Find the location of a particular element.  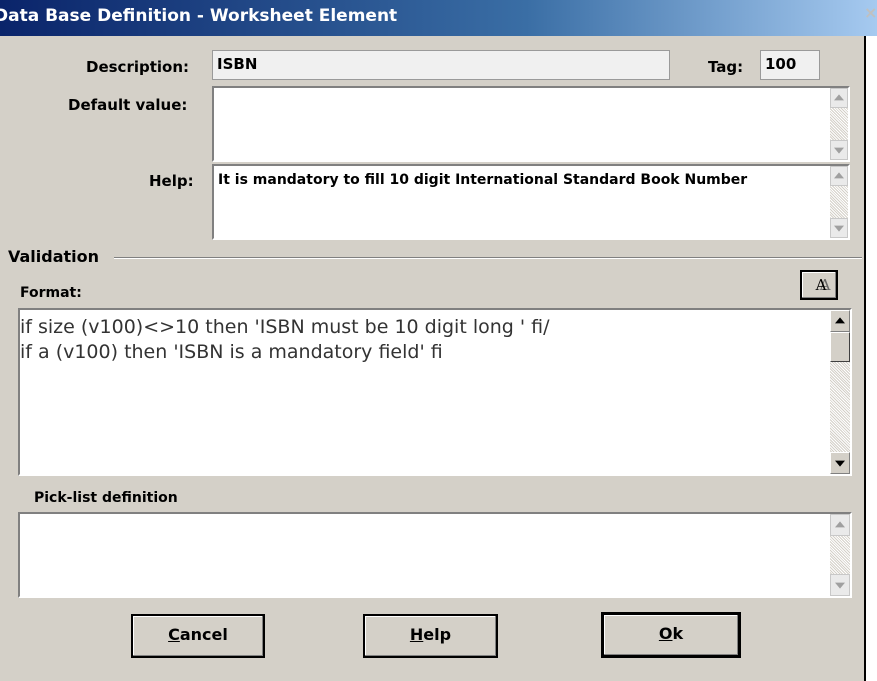

font-button: A is located at coordinates (819, 285).